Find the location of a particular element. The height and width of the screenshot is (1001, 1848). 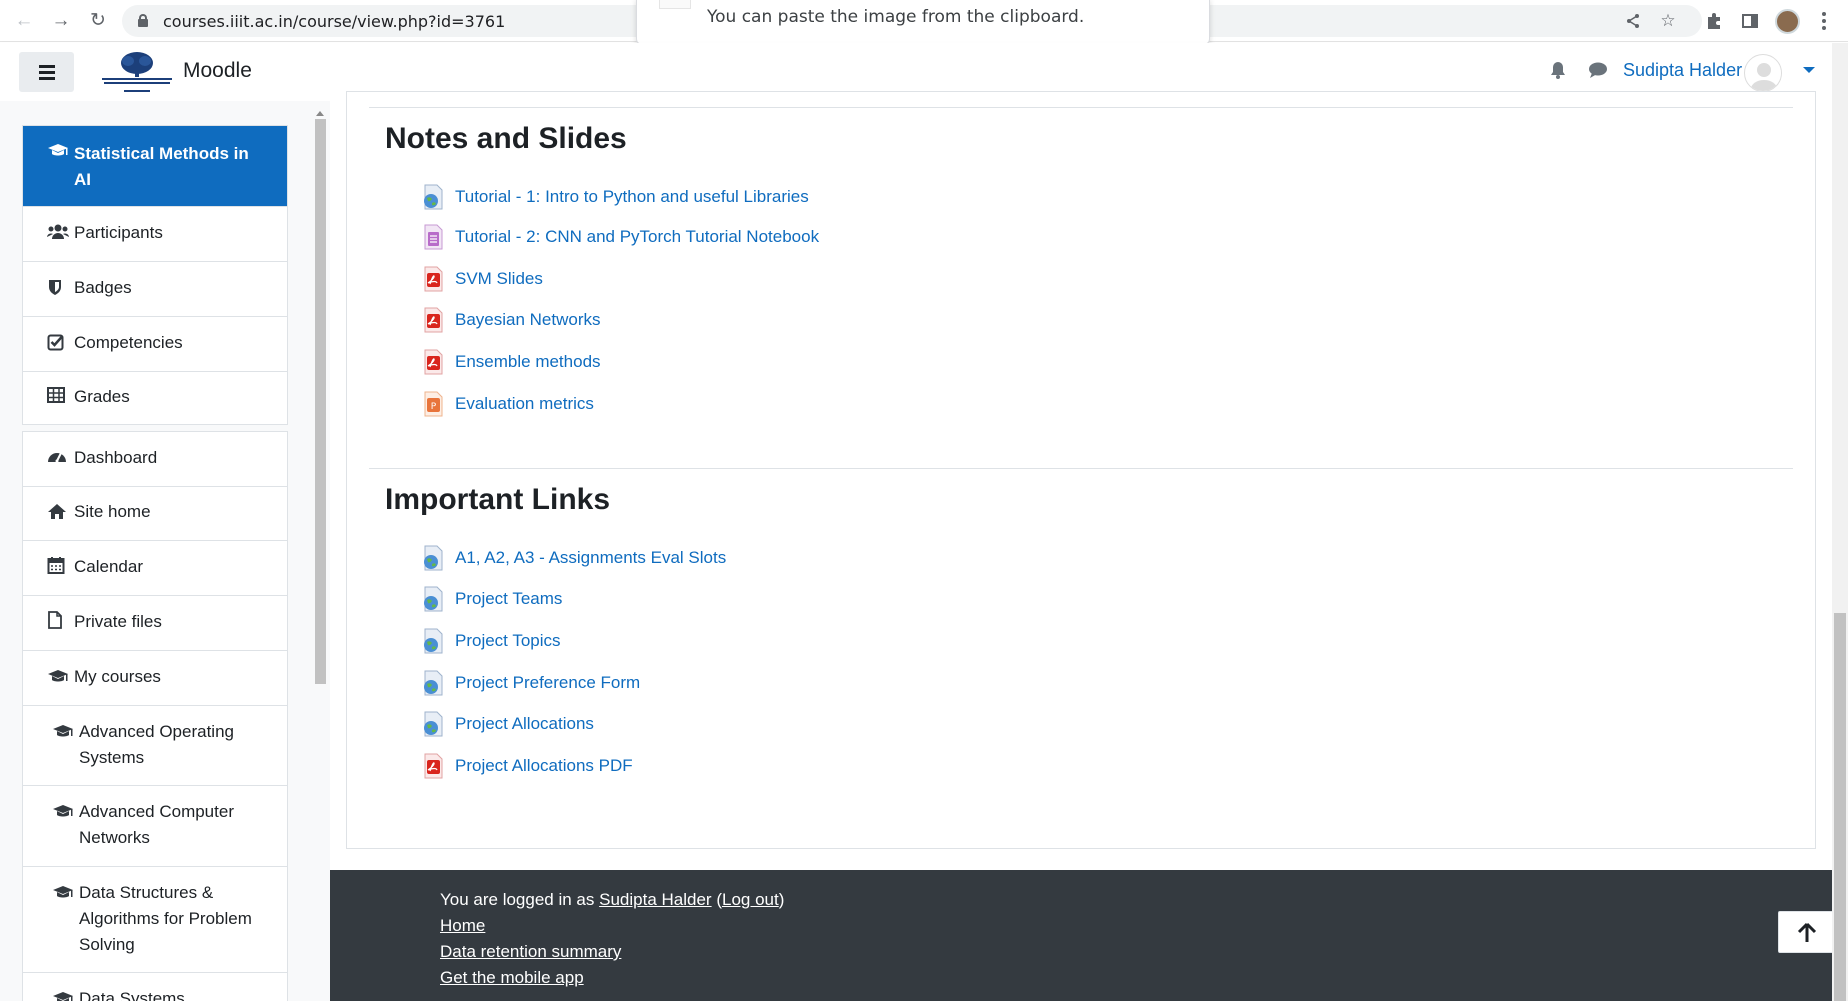

arrow-up-icon is located at coordinates (1807, 932).